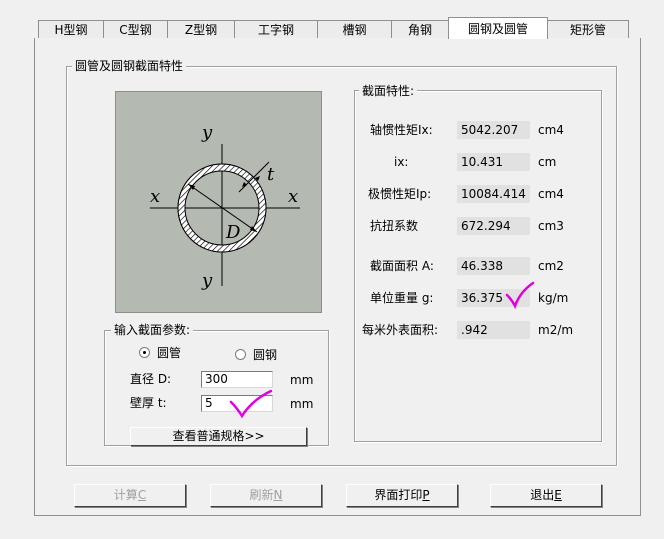 The image size is (664, 539). I want to click on prop-unit-surface: m2/m, so click(556, 330).